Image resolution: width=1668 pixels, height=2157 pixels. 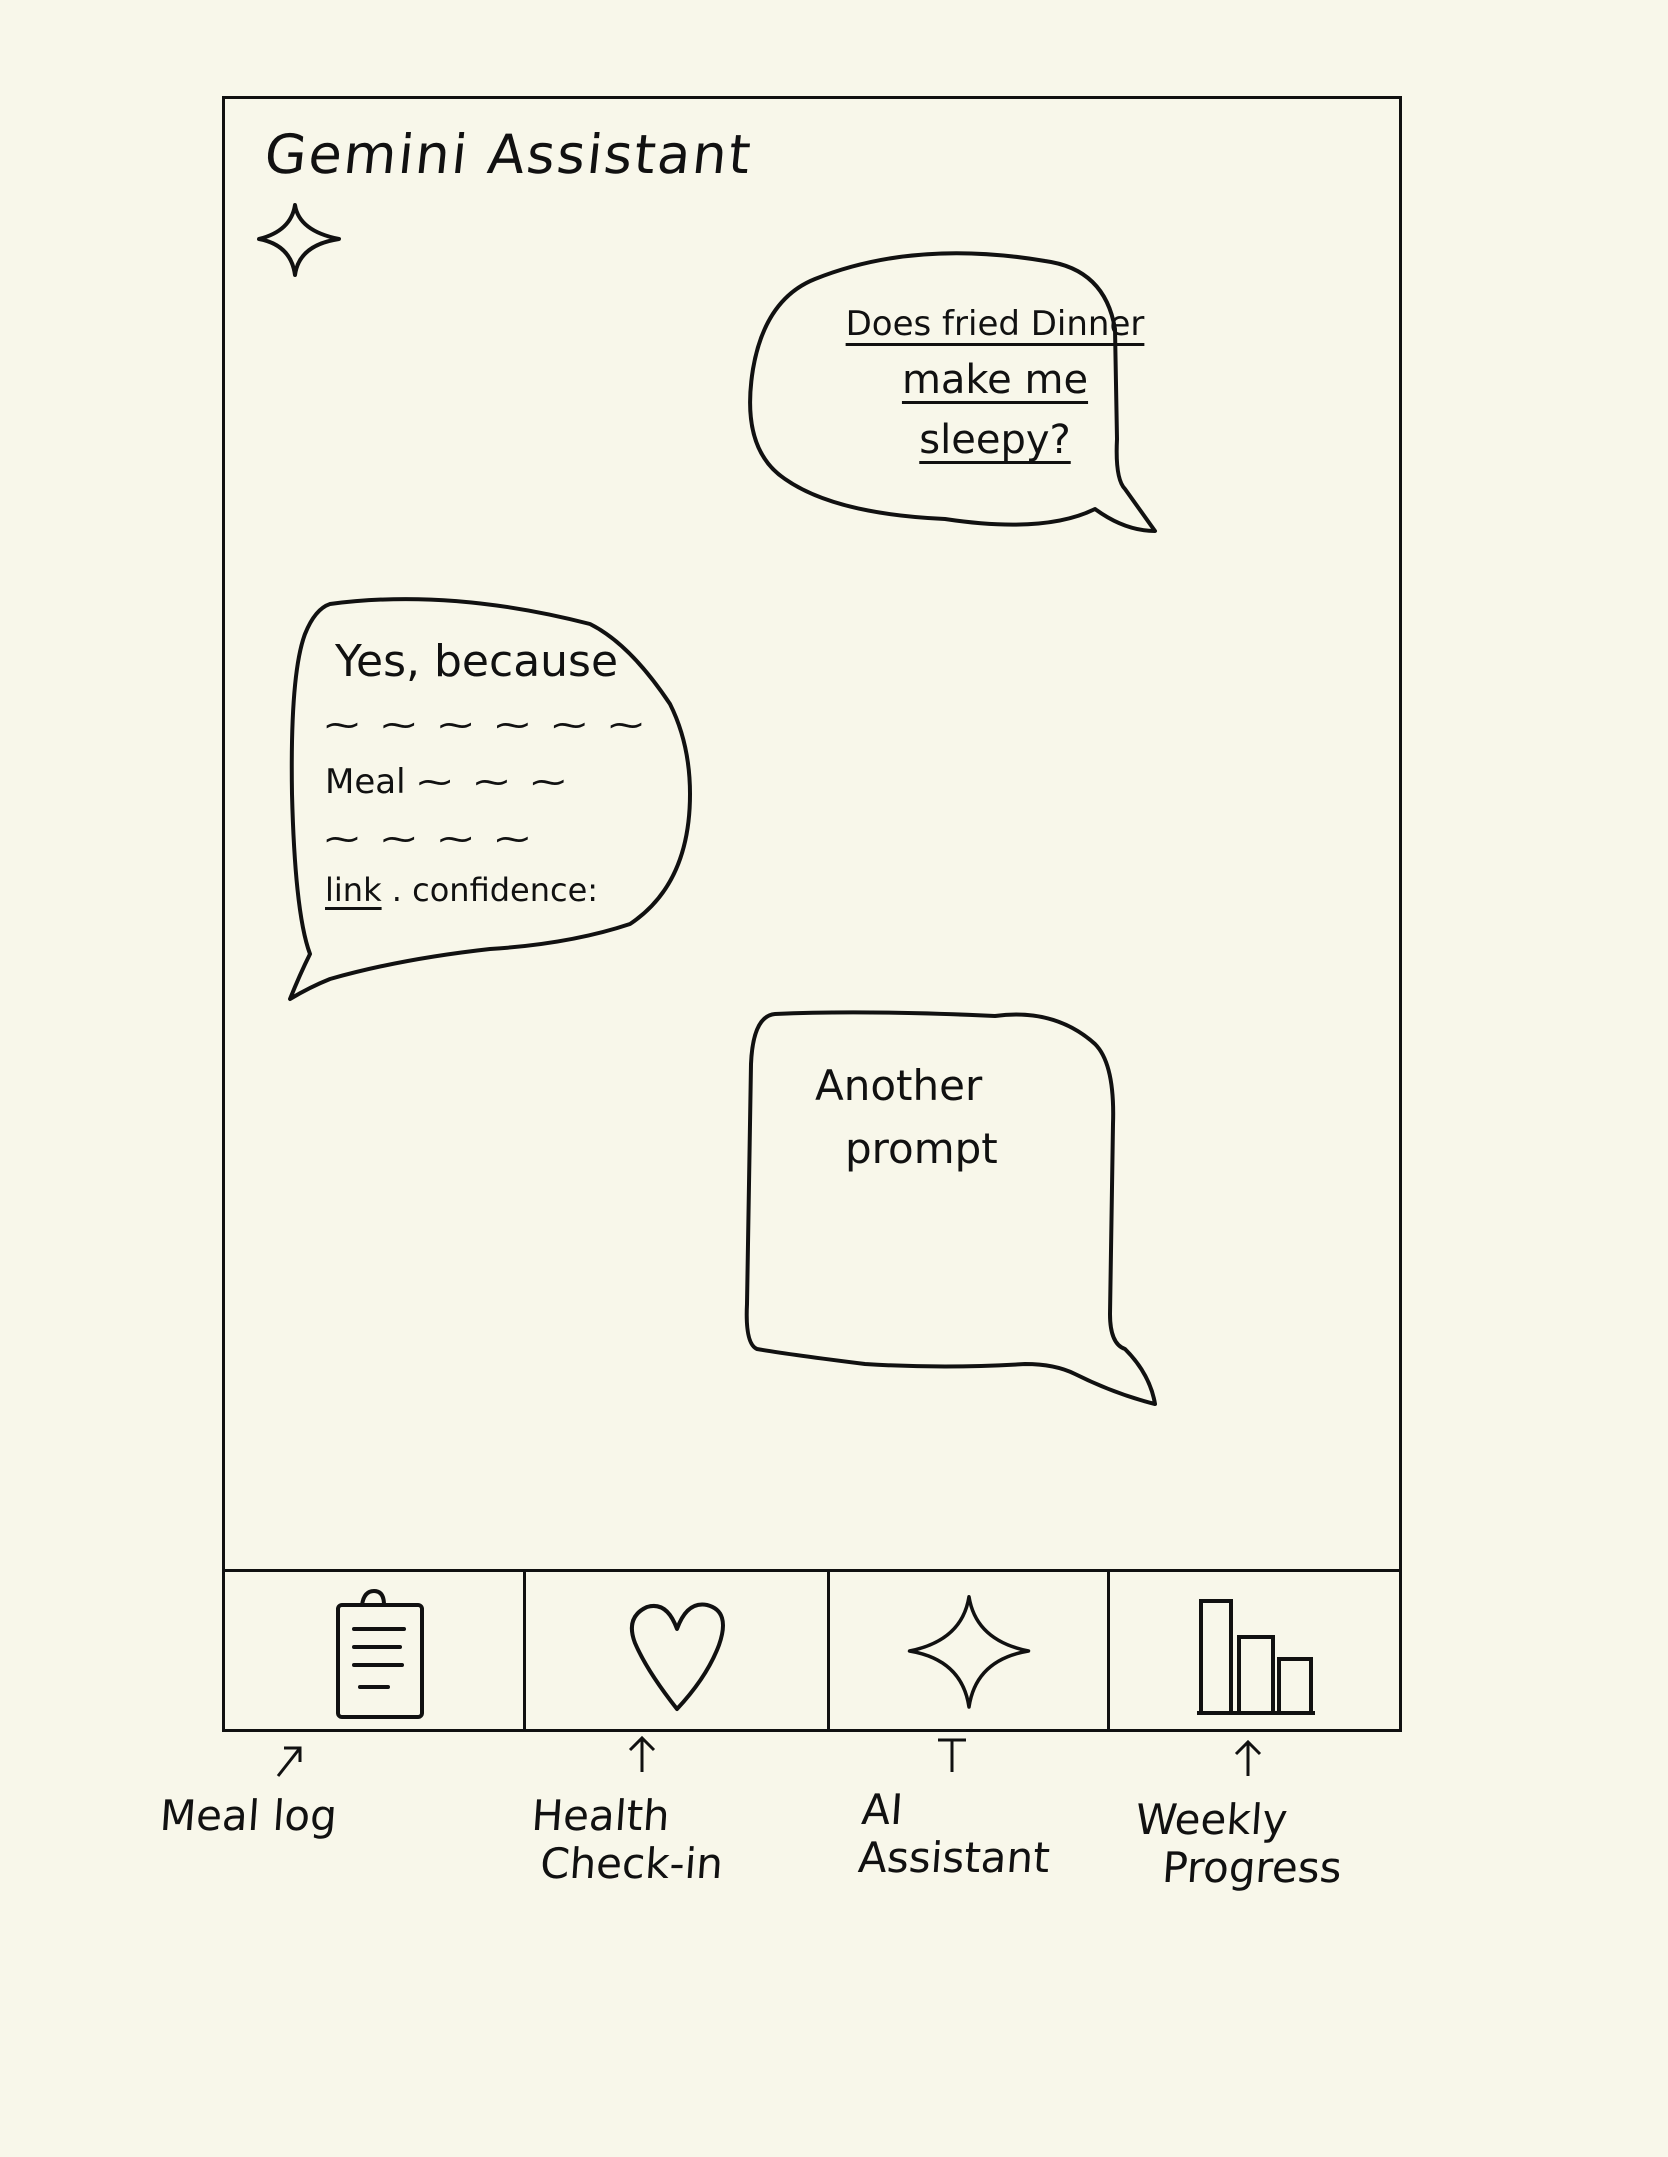 What do you see at coordinates (248, 1815) in the screenshot?
I see `annotation-meal-log: Meal log` at bounding box center [248, 1815].